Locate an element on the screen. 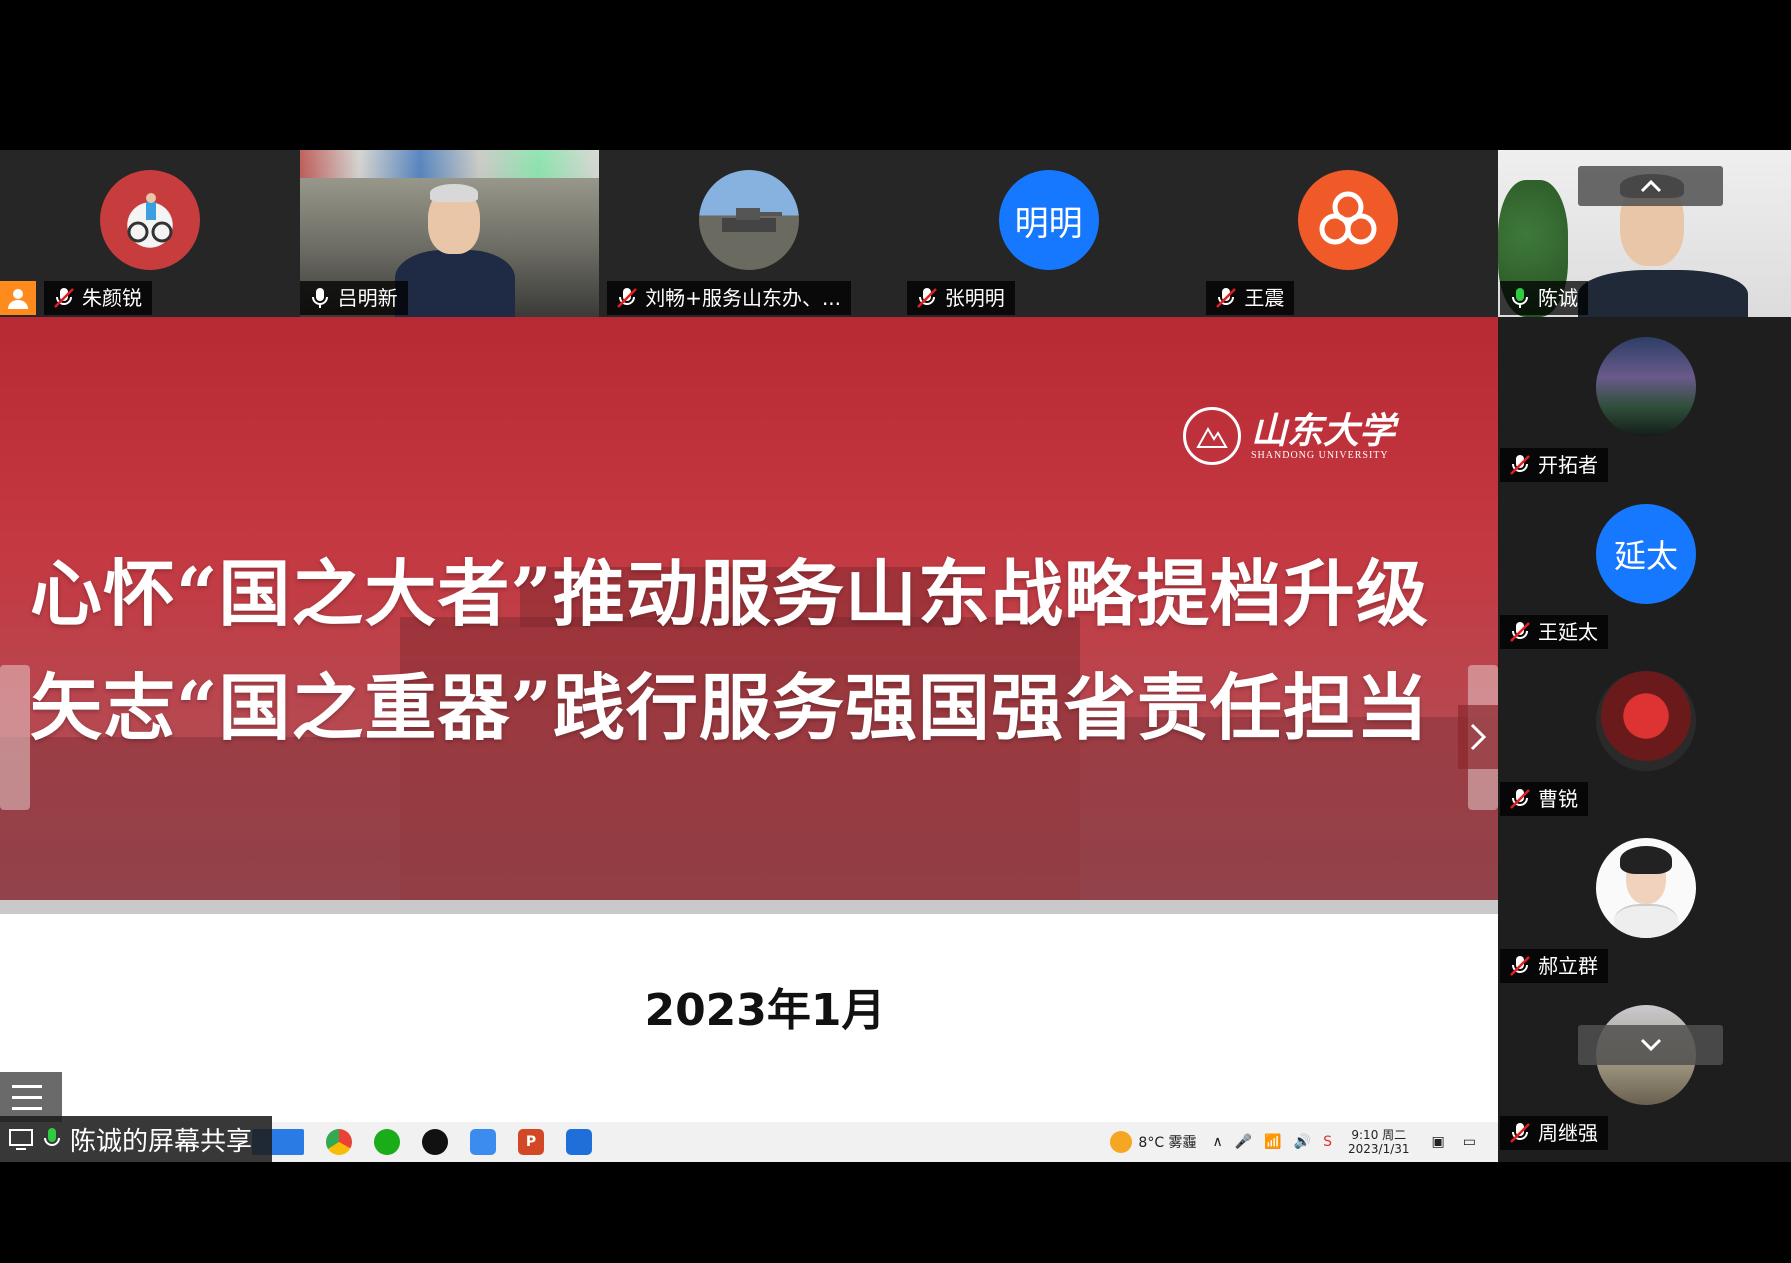 The width and height of the screenshot is (1791, 1263). participant-name: 陈诚 is located at coordinates (1558, 298).